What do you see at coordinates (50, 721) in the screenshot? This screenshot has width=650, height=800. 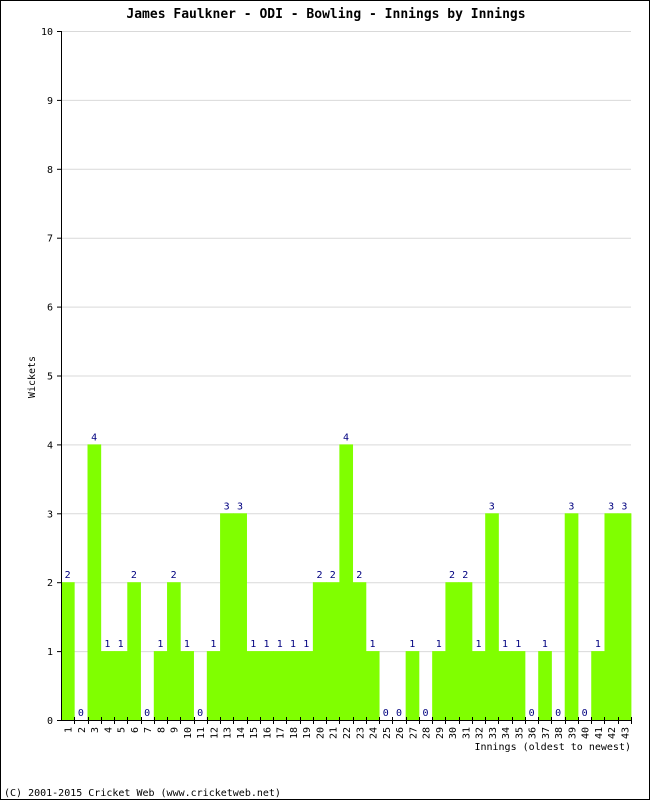 I see `y-tick-label: 0` at bounding box center [50, 721].